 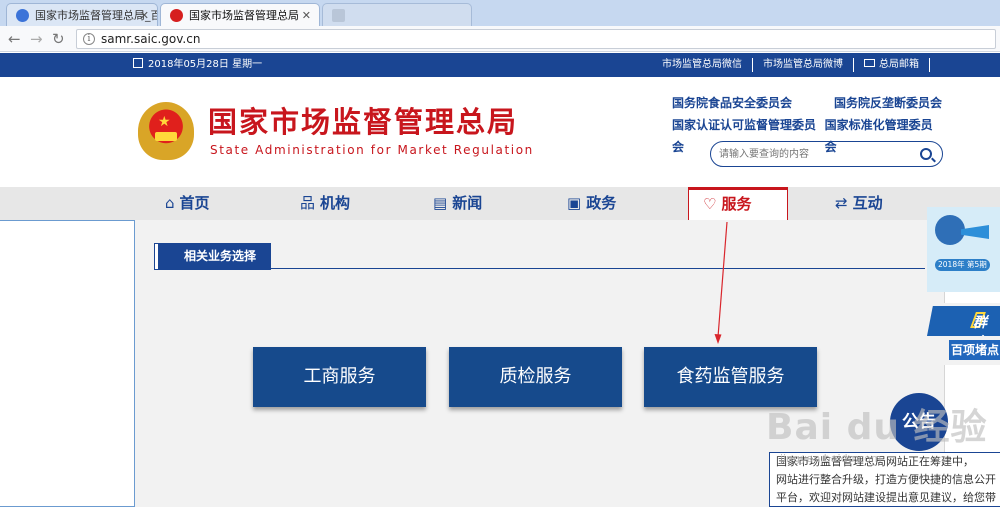 What do you see at coordinates (831, 458) in the screenshot?
I see `baidu-watermark-url: jingyan.baidu.com` at bounding box center [831, 458].